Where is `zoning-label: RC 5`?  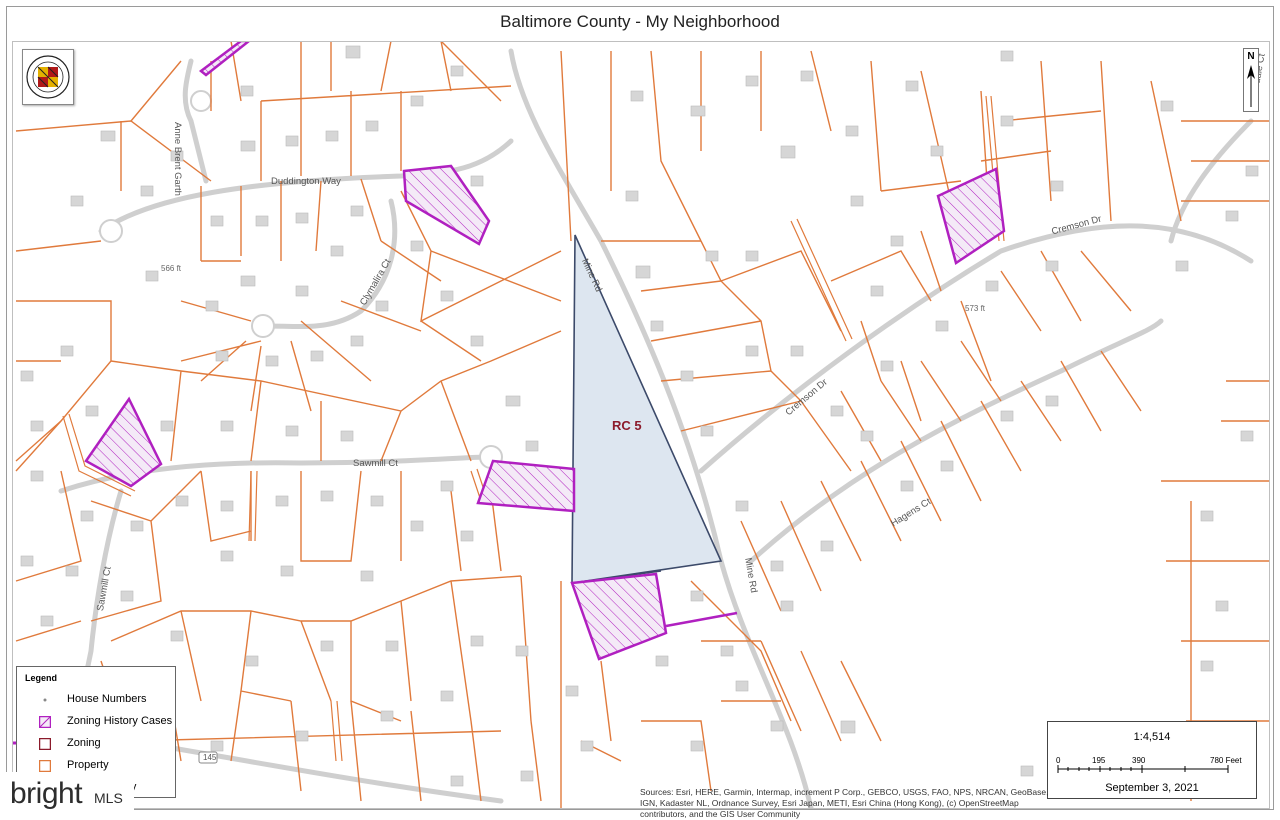 zoning-label: RC 5 is located at coordinates (627, 425).